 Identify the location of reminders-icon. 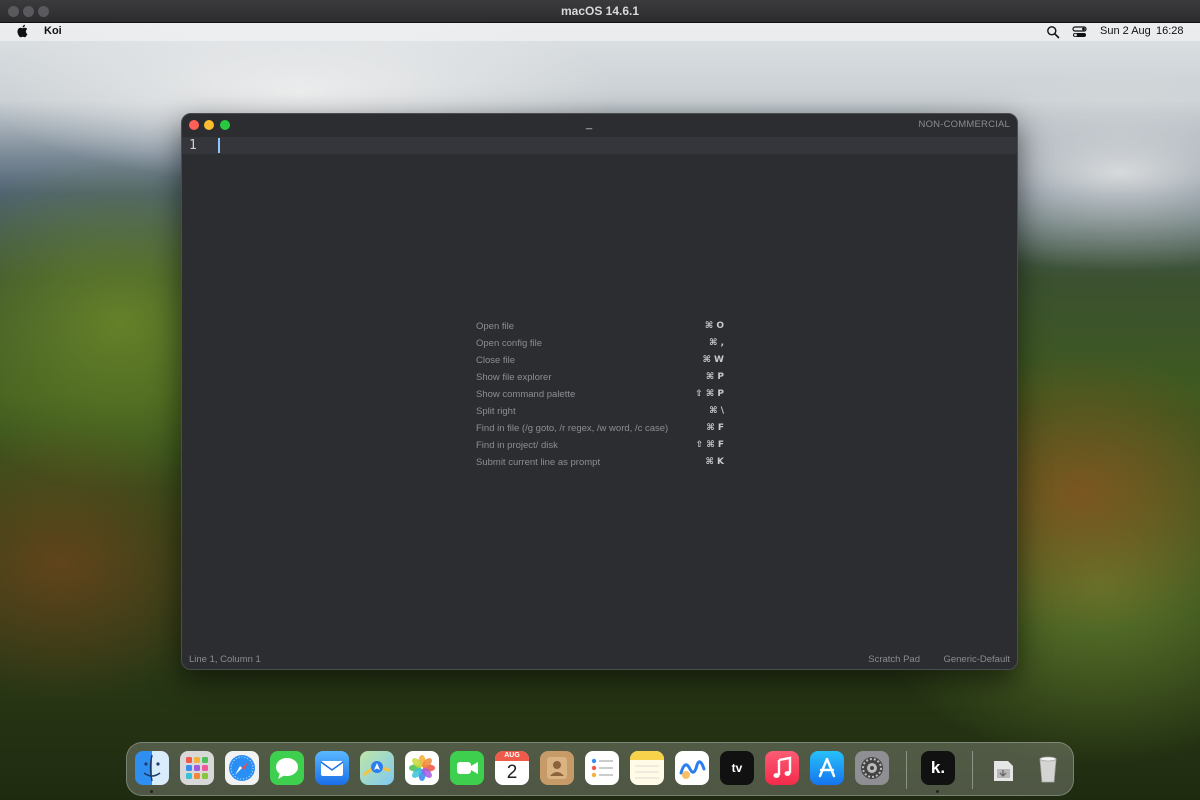
(602, 768).